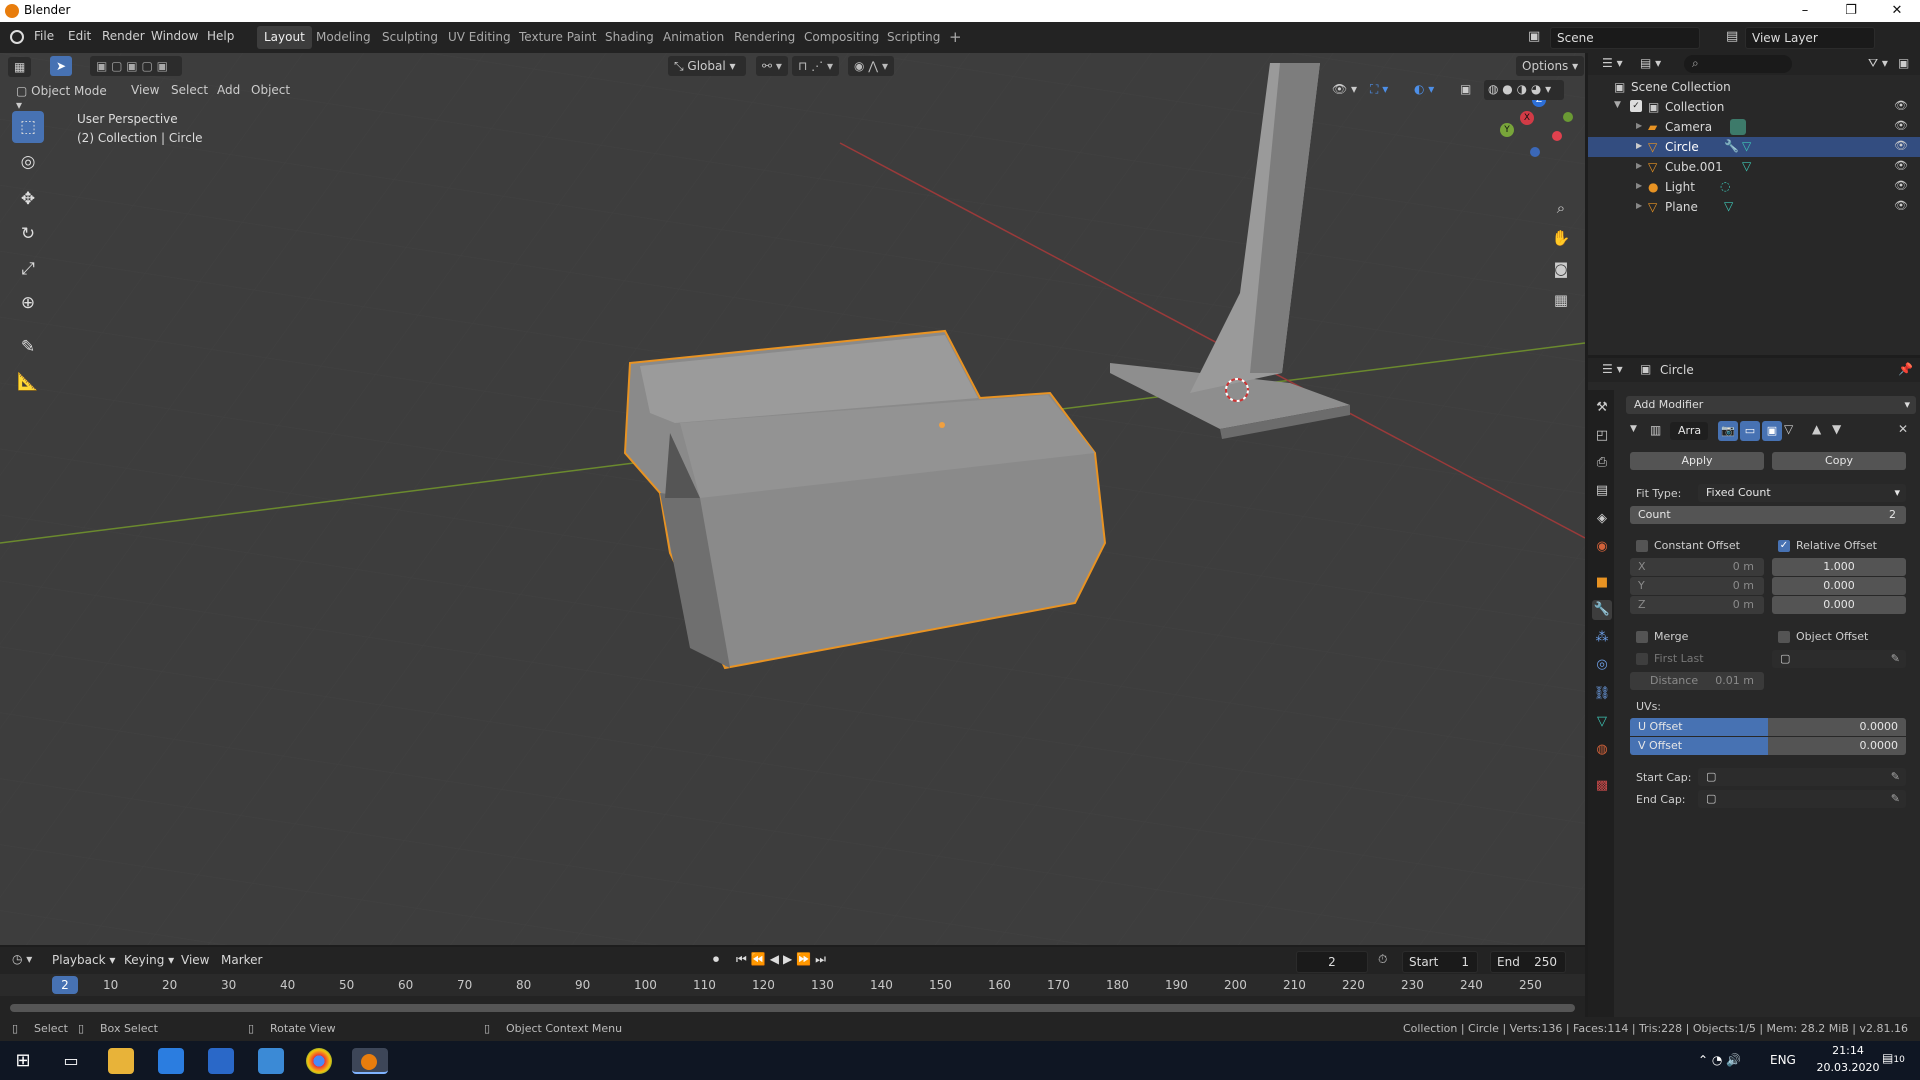 The width and height of the screenshot is (1920, 1080). Describe the element at coordinates (343, 37) in the screenshot. I see `tab-modeling: Modeling` at that location.